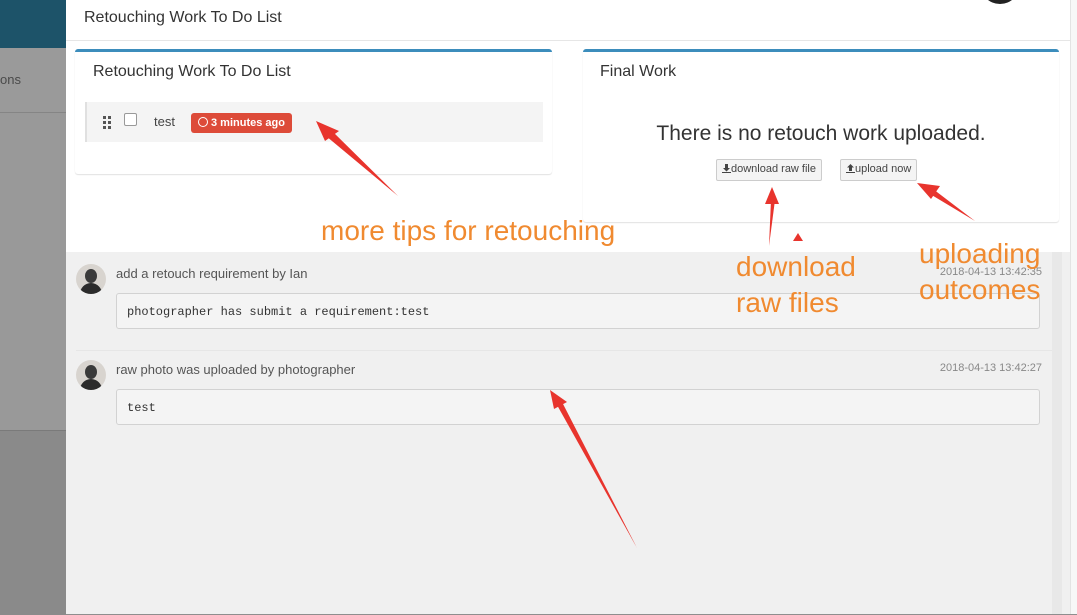 This screenshot has height=615, width=1077. What do you see at coordinates (883, 169) in the screenshot?
I see `upload-now-label: upload now` at bounding box center [883, 169].